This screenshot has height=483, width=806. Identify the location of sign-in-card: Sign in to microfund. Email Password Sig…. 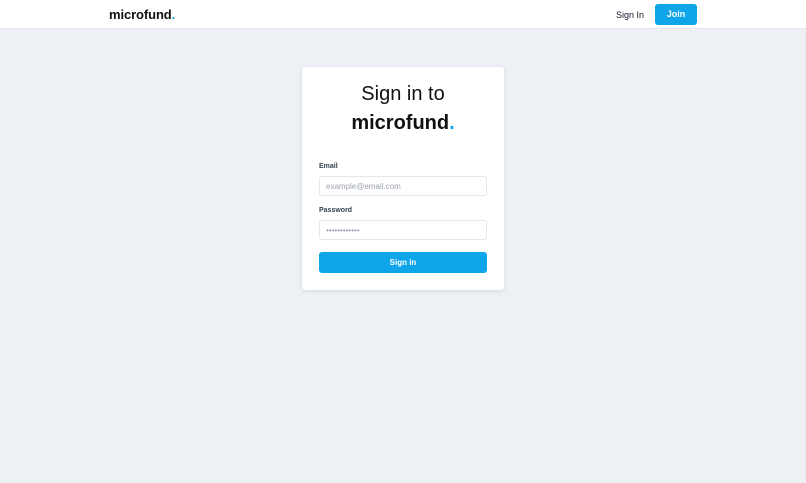
(403, 178).